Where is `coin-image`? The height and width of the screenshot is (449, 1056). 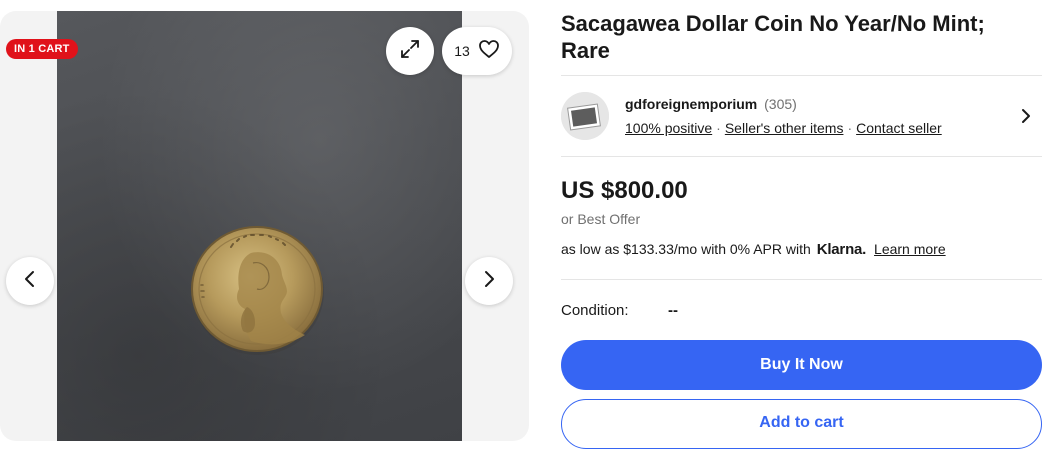 coin-image is located at coordinates (258, 290).